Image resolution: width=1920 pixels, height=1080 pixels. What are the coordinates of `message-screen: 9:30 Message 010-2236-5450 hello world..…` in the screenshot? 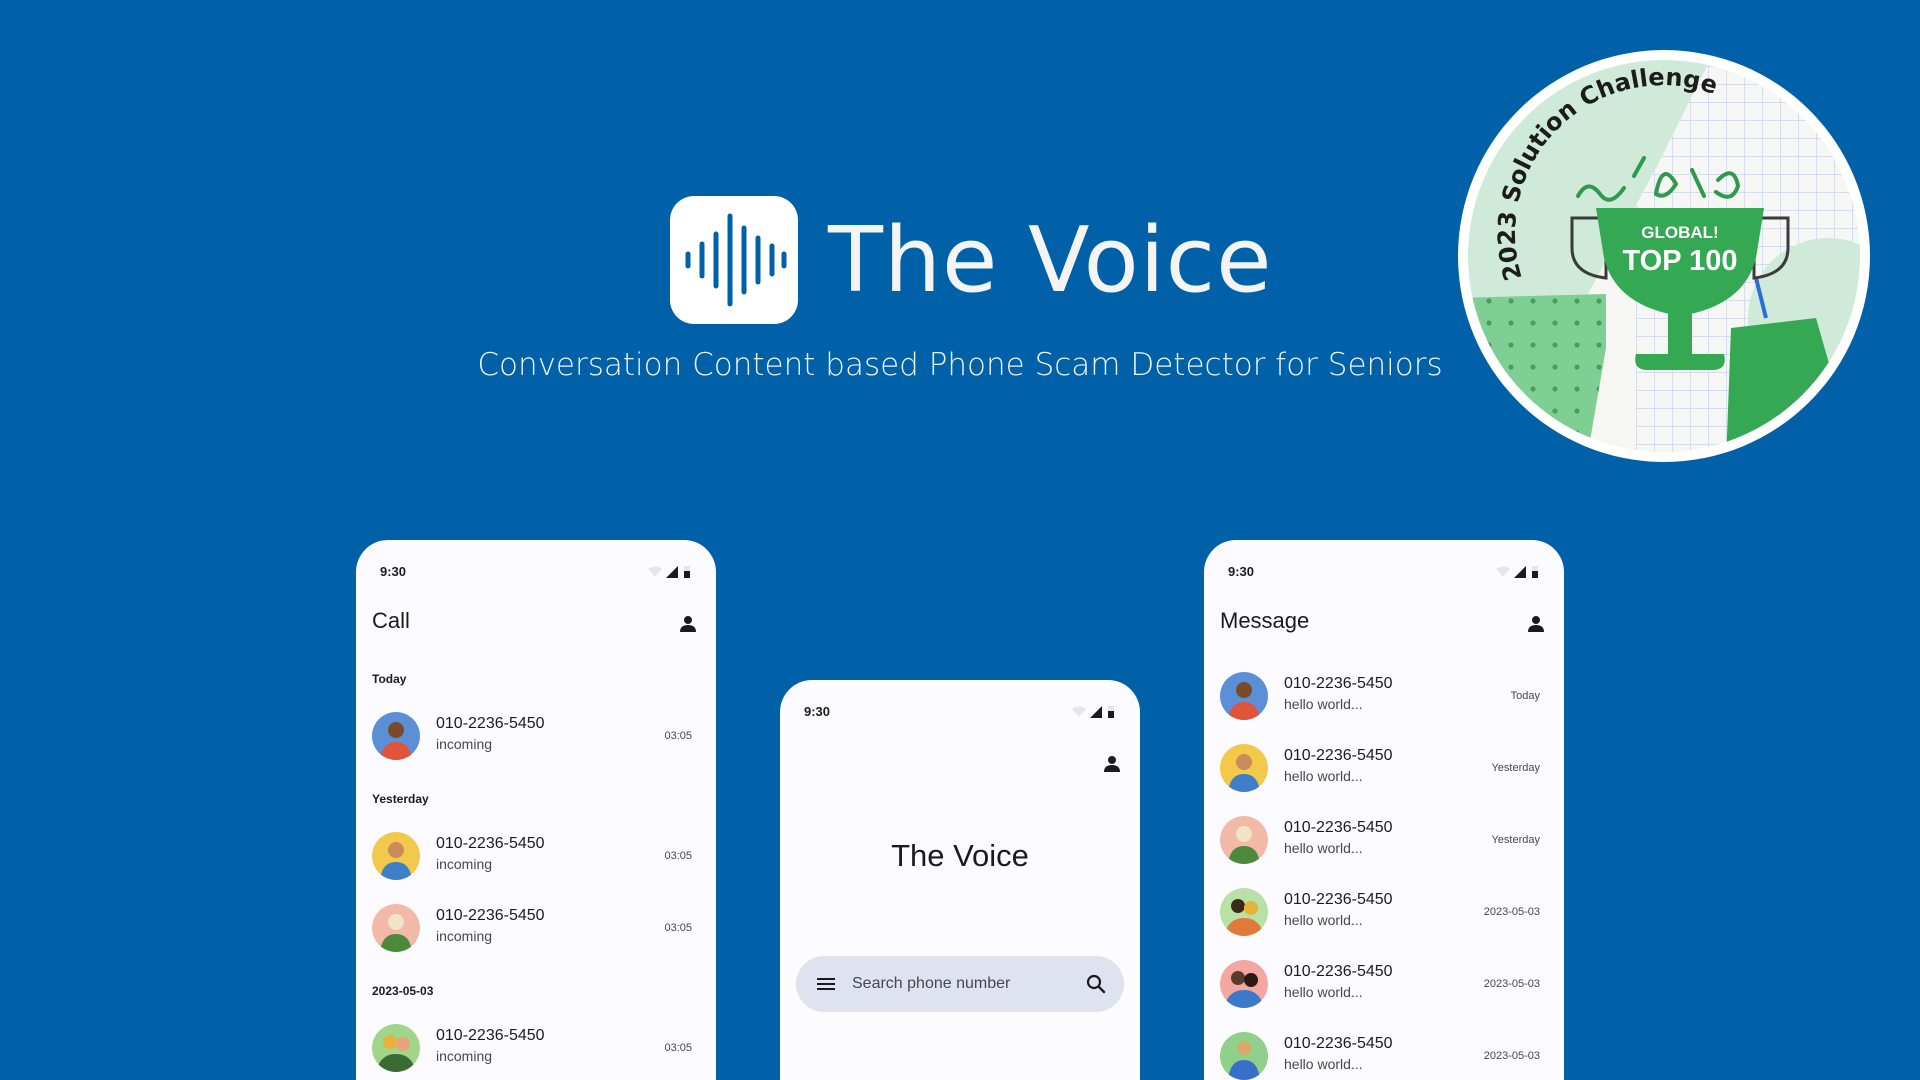 It's located at (1384, 810).